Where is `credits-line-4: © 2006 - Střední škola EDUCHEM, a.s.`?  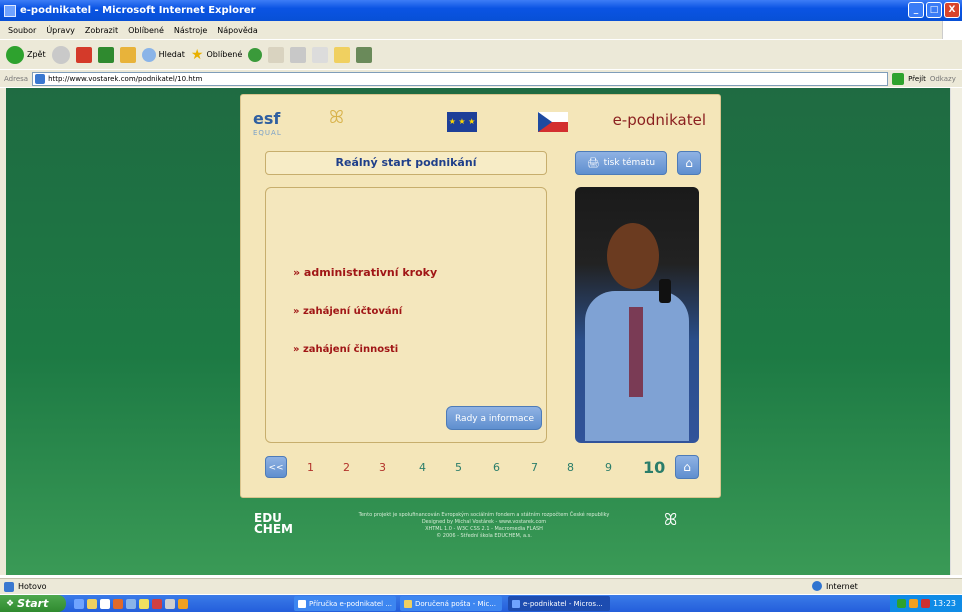
credits-line-4: © 2006 - Střední škola EDUCHEM, a.s. is located at coordinates (484, 536).